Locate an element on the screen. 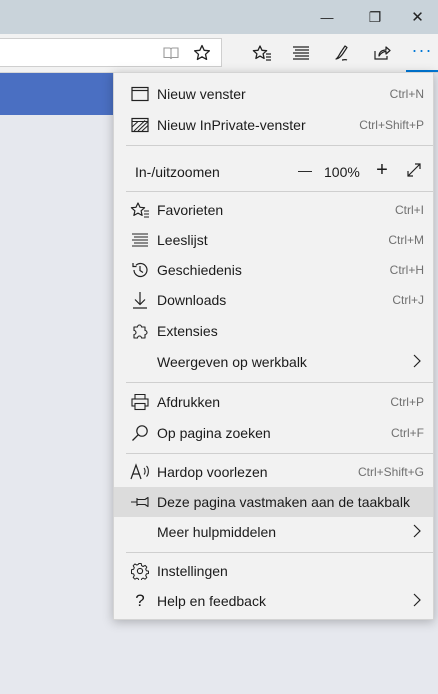 This screenshot has width=438, height=694. shortcut-text: Ctrl+M is located at coordinates (406, 240).